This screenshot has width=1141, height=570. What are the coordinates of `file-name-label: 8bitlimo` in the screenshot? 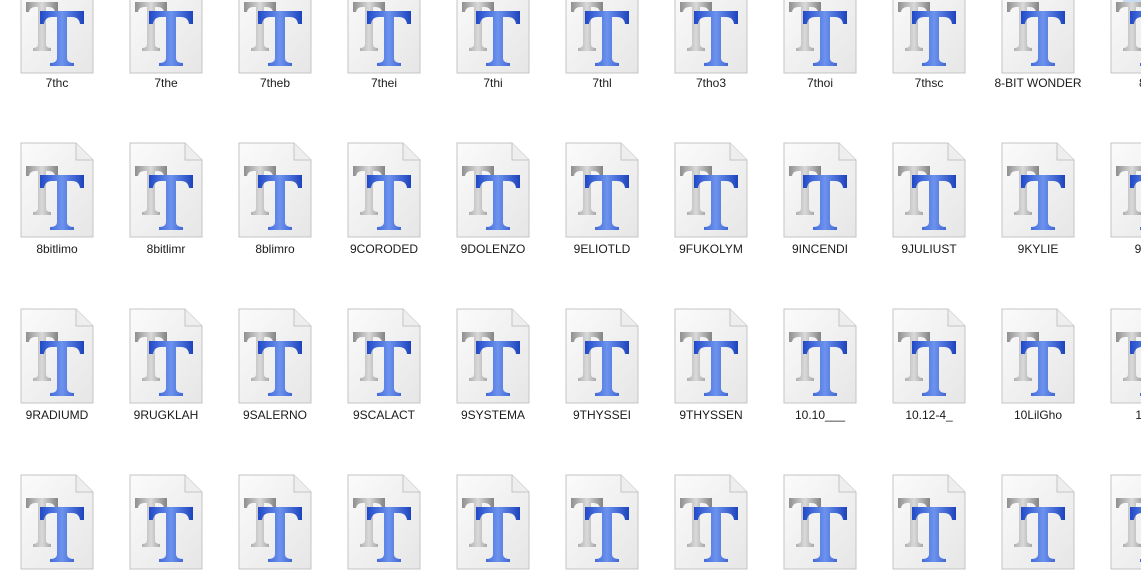 It's located at (57, 249).